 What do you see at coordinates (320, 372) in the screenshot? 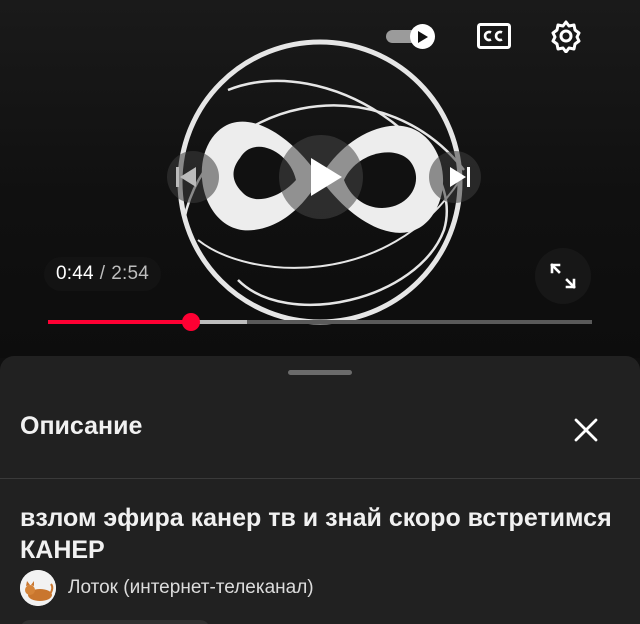
I see `drag-handle` at bounding box center [320, 372].